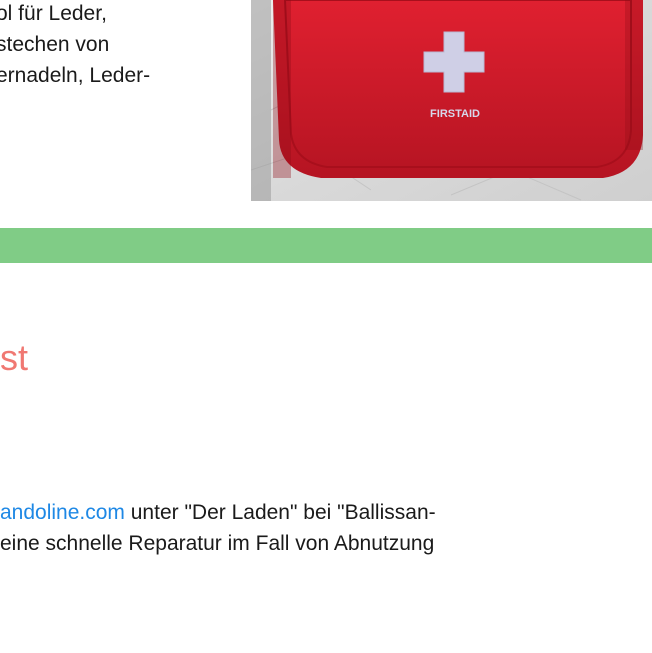 This screenshot has width=652, height=653. I want to click on intro-line-3: ernadeln, Leder-, so click(75, 75).